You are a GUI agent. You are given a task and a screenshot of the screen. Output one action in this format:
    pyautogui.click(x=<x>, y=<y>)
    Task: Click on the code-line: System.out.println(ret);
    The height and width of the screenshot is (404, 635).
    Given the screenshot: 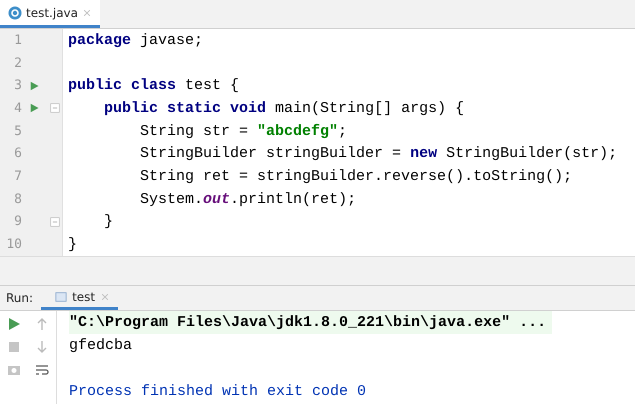 What is the action you would take?
    pyautogui.click(x=247, y=199)
    